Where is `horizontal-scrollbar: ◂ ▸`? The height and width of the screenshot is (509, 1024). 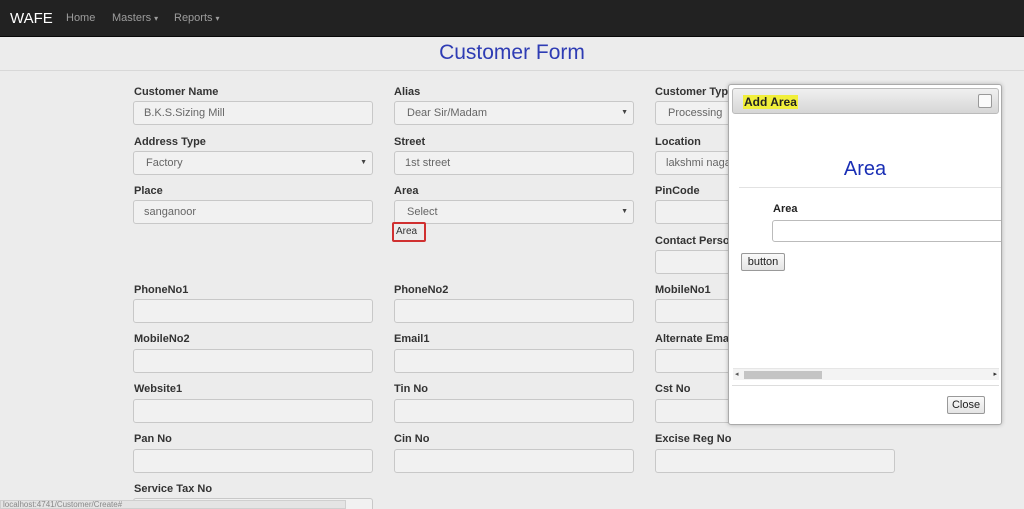 horizontal-scrollbar: ◂ ▸ is located at coordinates (866, 374).